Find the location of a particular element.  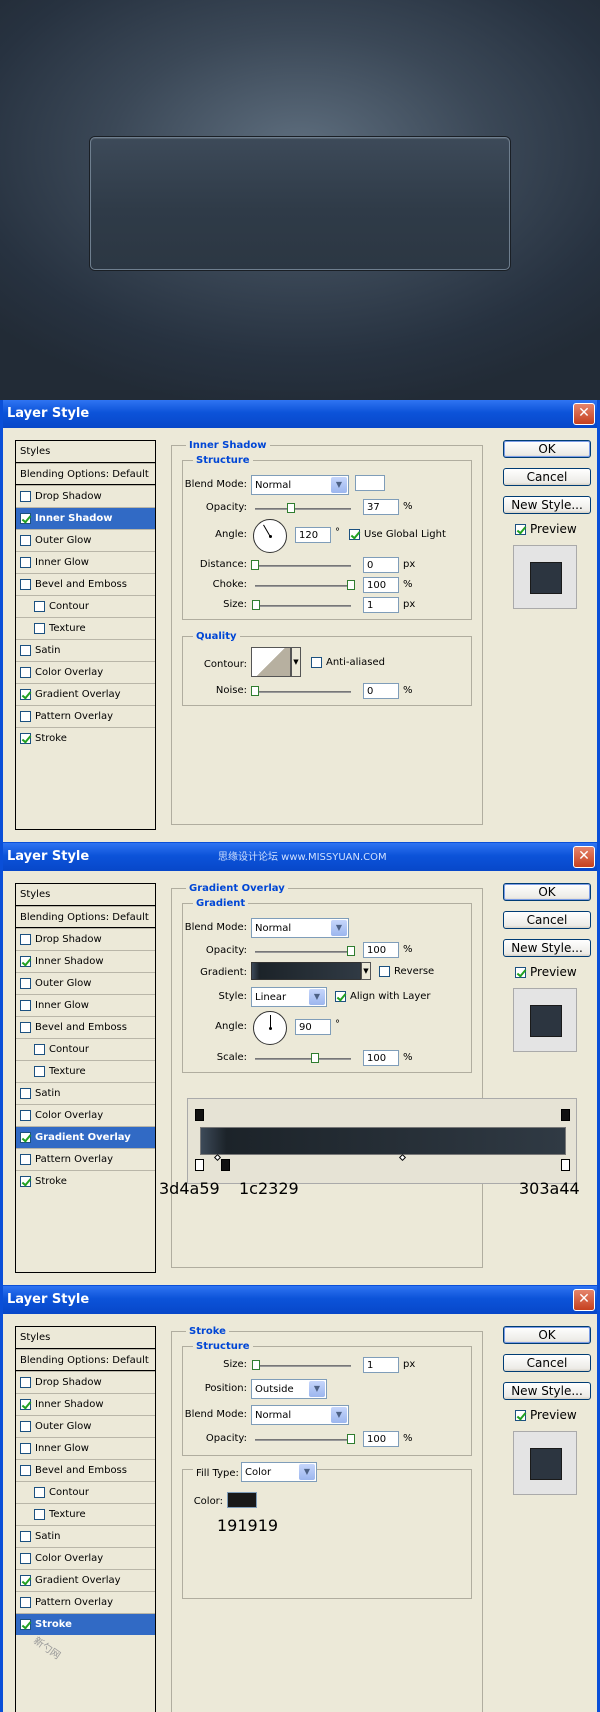

angle-dial is located at coordinates (270, 536).